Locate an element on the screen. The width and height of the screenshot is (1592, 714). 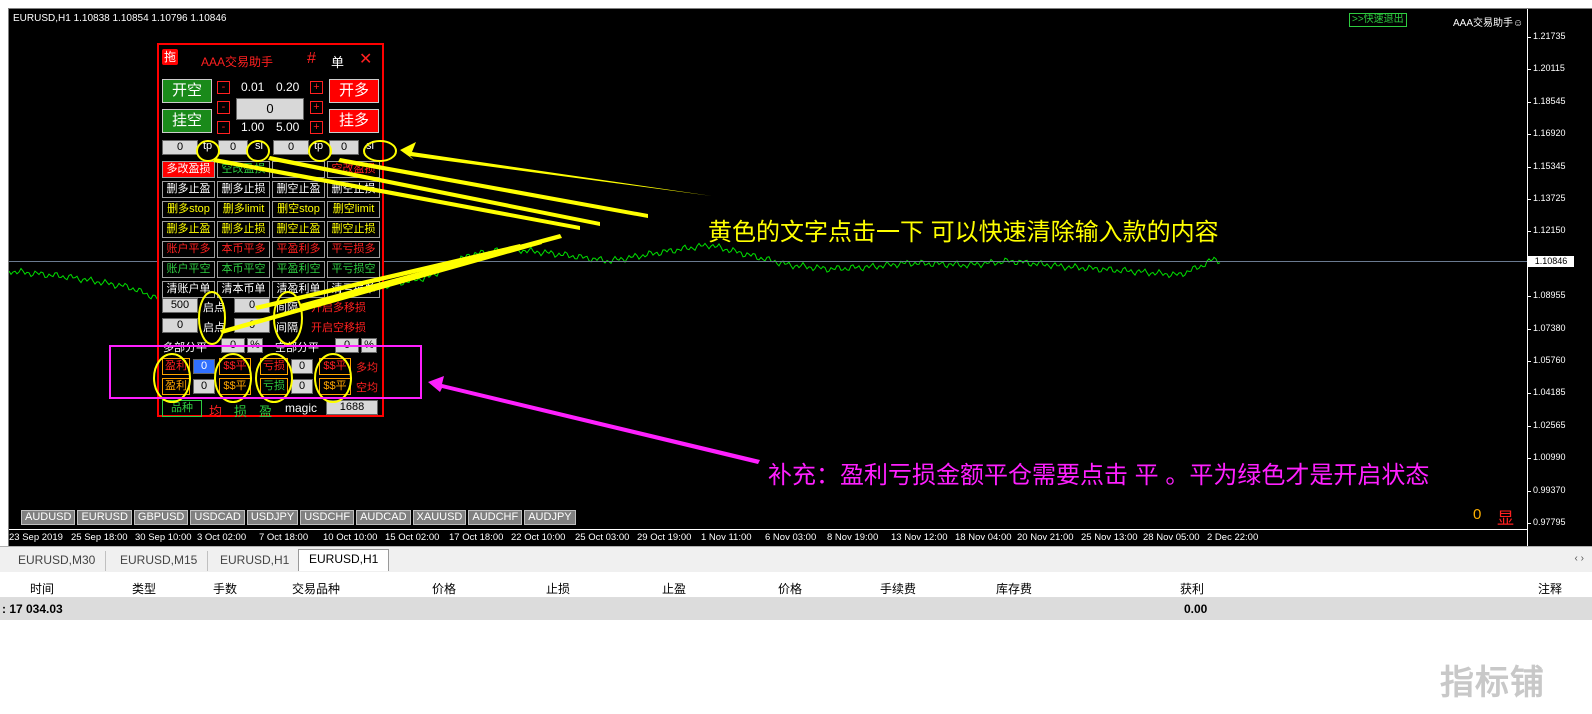
panel-action-button-5-1: 本币平空 is located at coordinates (243, 269).